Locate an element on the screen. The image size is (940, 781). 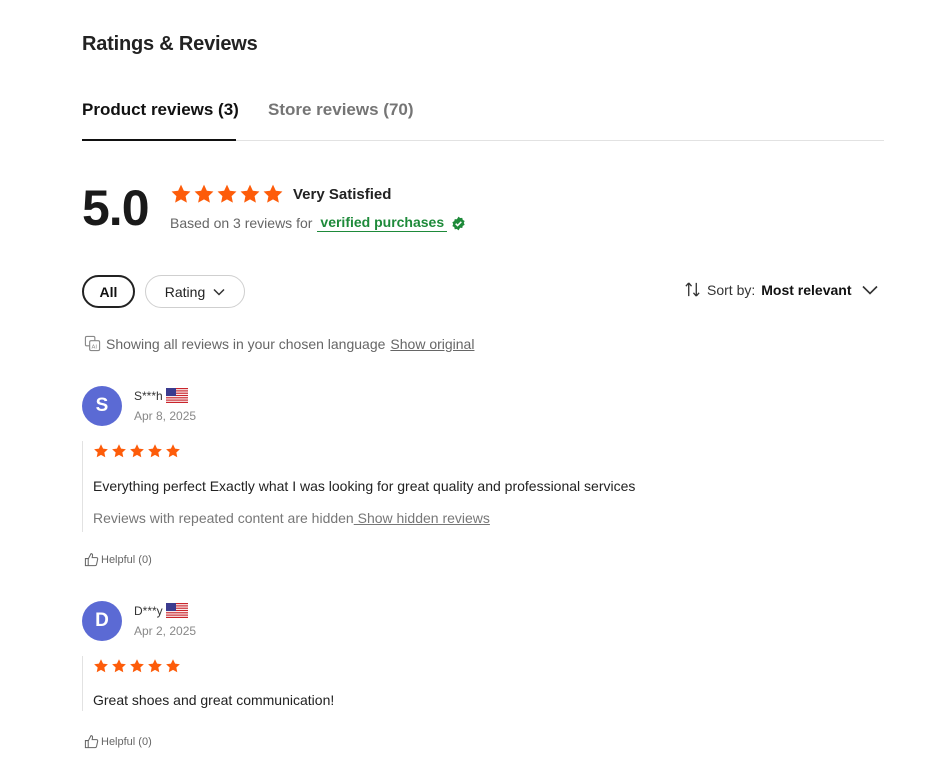
active-tab-indicator is located at coordinates (159, 140).